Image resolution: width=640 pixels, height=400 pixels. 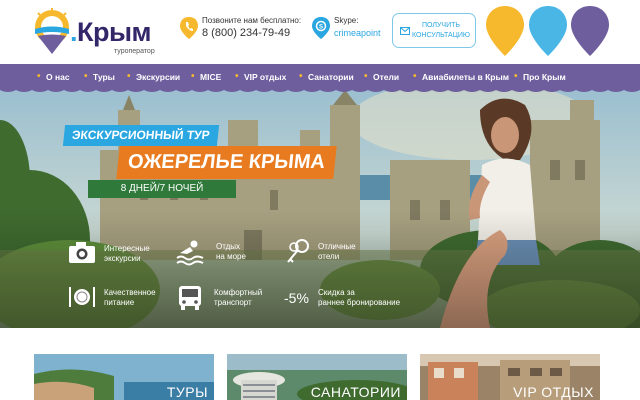 What do you see at coordinates (206, 77) in the screenshot?
I see `nav-item-mice: MICE` at bounding box center [206, 77].